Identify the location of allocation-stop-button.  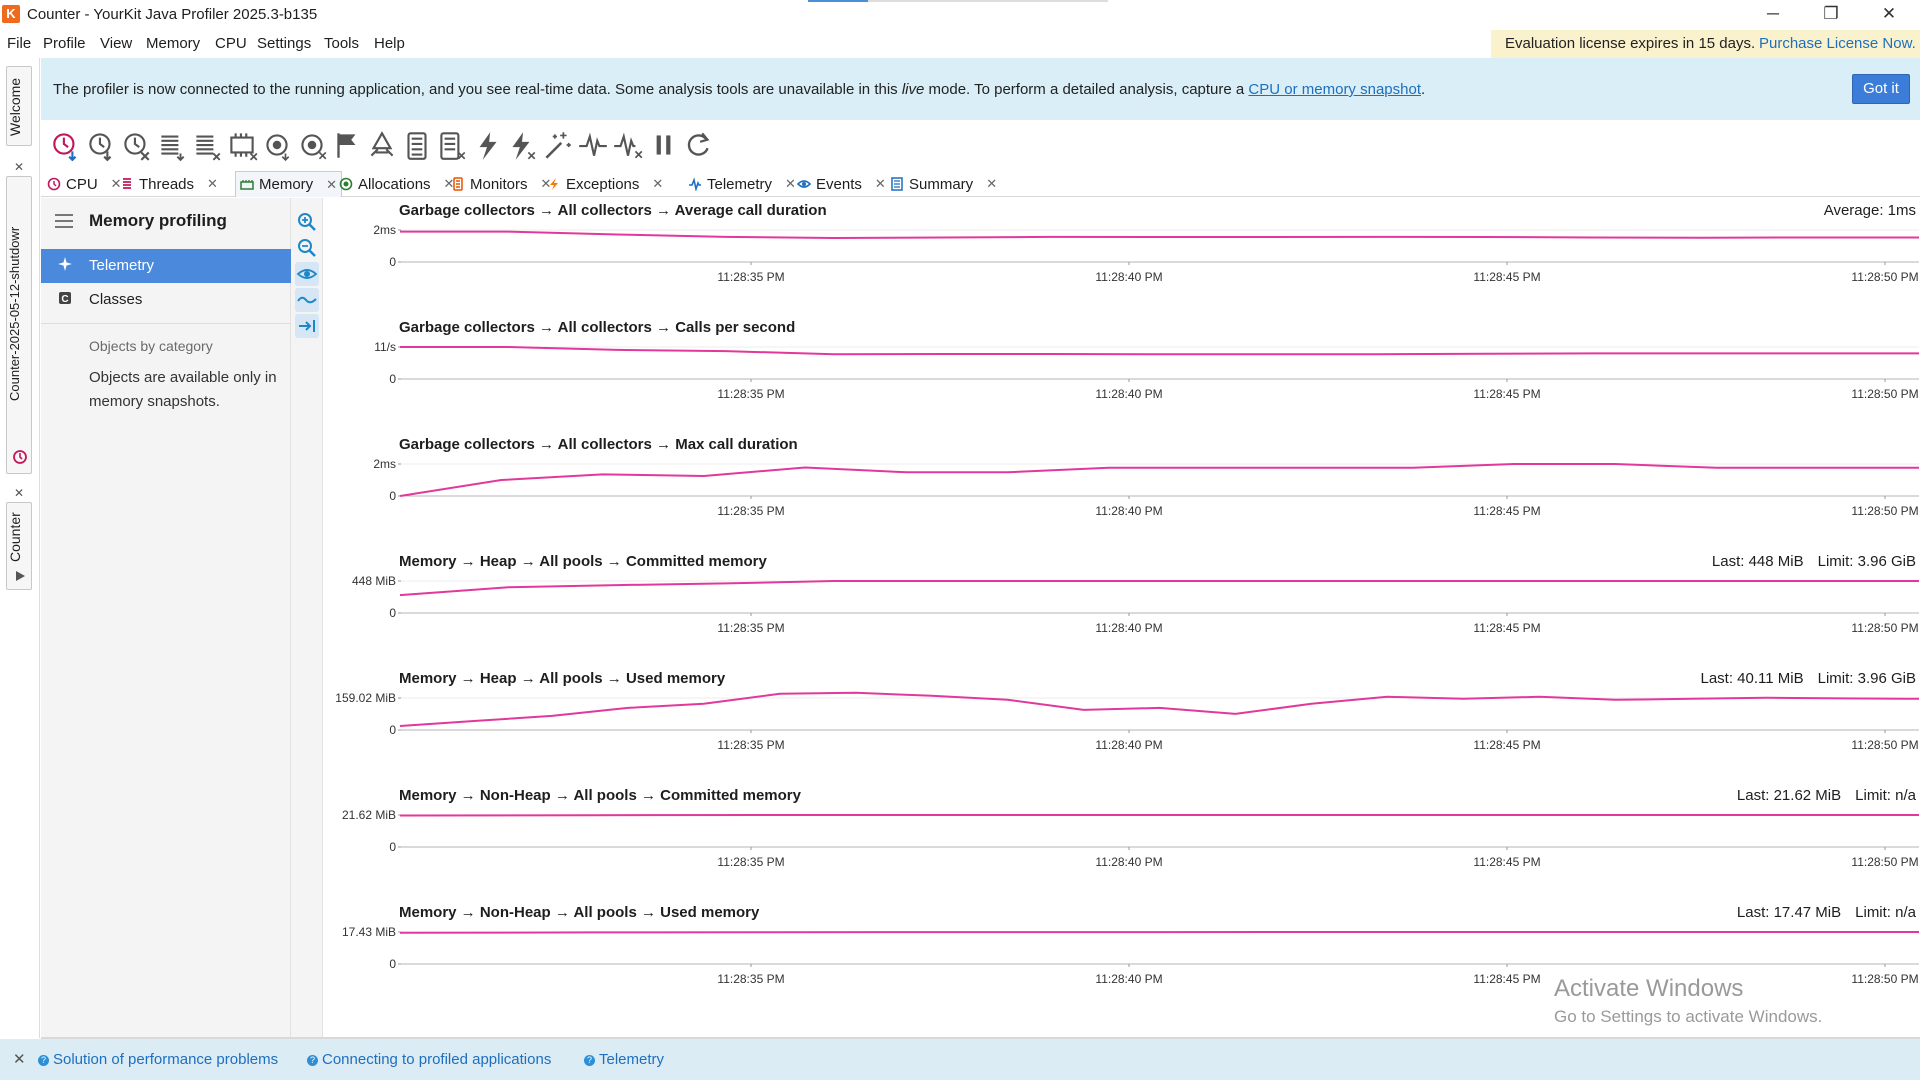
(312, 145).